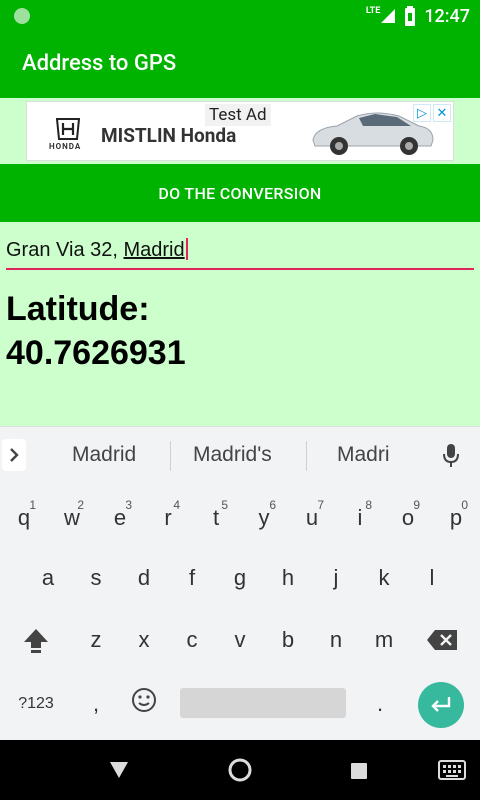 Image resolution: width=480 pixels, height=800 pixels. What do you see at coordinates (232, 455) in the screenshot?
I see `suggestion-2: Madrid's` at bounding box center [232, 455].